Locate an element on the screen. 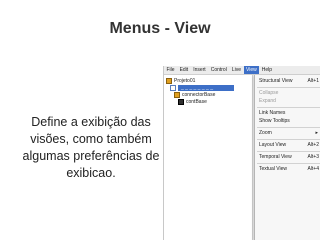 Image resolution: width=320 pixels, height=240 pixels. menu-item-shortcut: Alt+2 is located at coordinates (313, 145).